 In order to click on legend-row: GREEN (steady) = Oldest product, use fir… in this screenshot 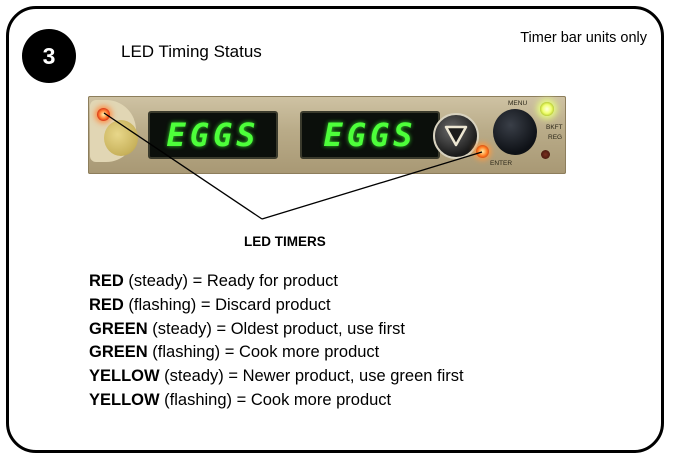, I will do `click(276, 330)`.